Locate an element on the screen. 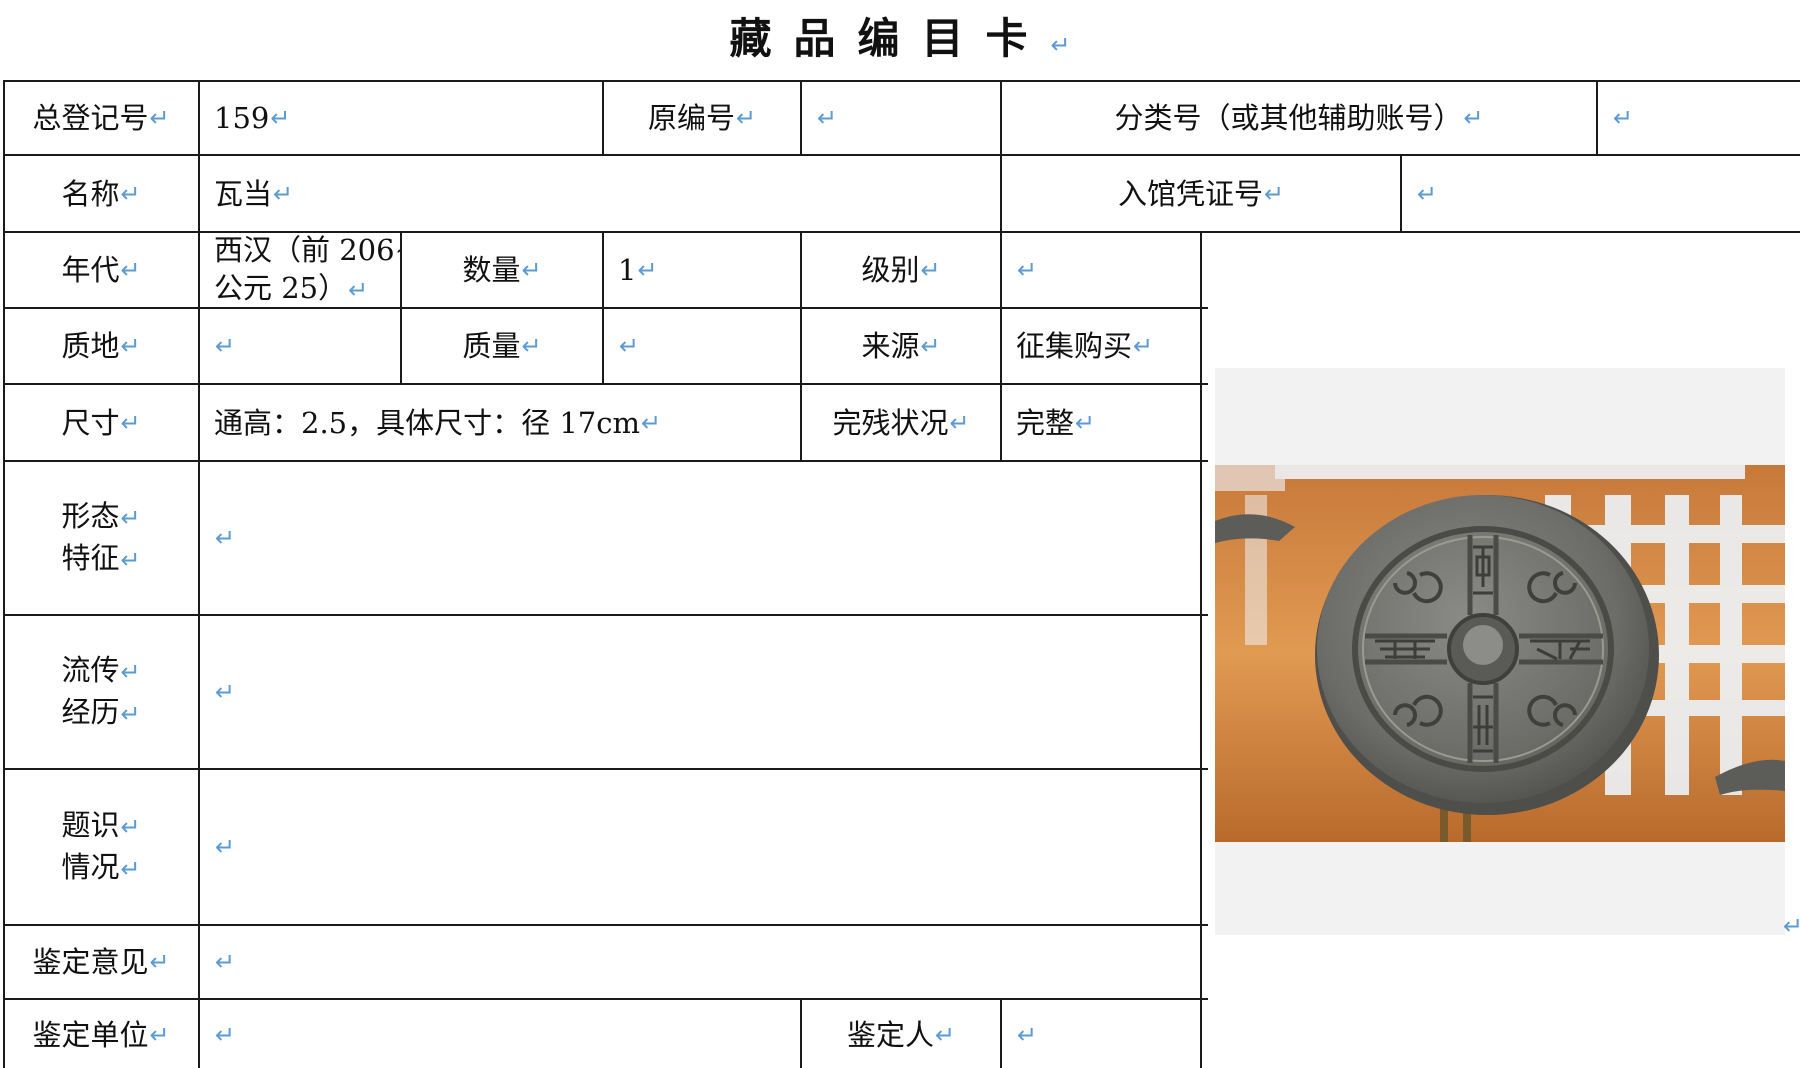 The image size is (1800, 1068). weight-value is located at coordinates (702, 346).